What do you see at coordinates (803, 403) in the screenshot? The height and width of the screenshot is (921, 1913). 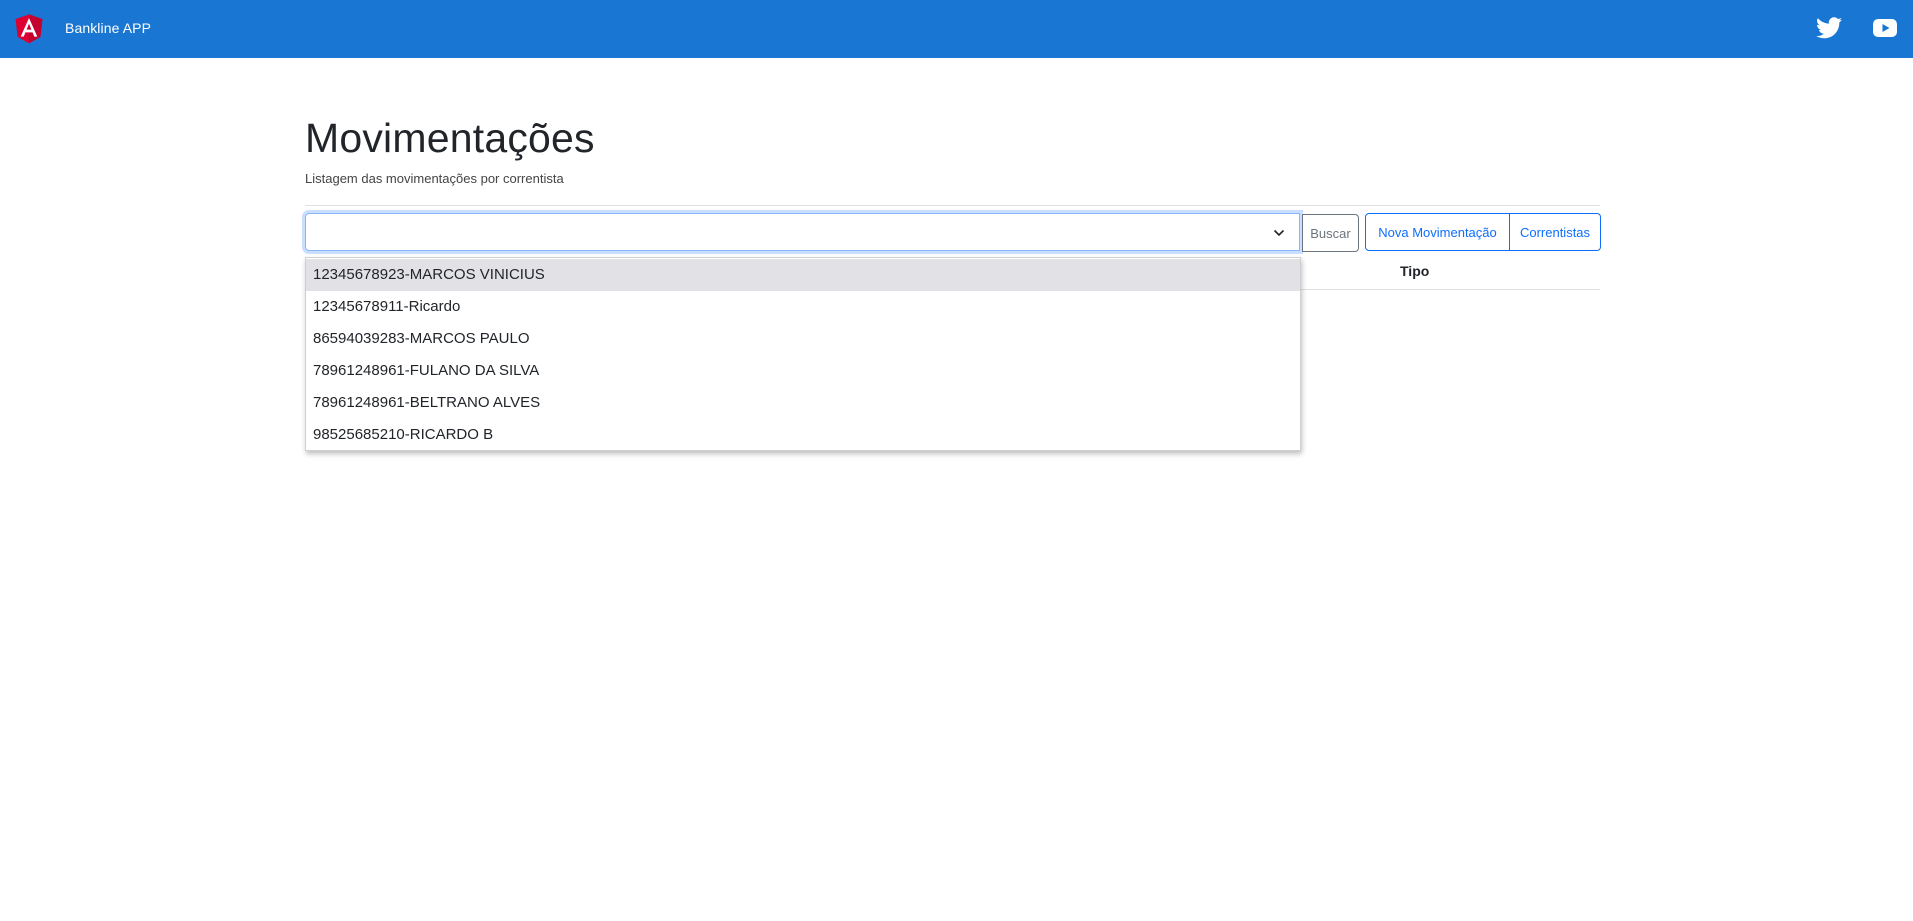 I see `dropdown-option: 78961248961-BELTRANO ALVES` at bounding box center [803, 403].